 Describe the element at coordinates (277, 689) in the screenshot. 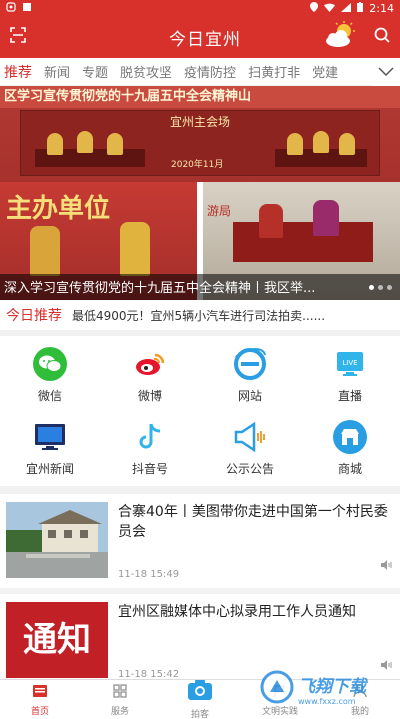

I see `watermark-logo-icon` at that location.